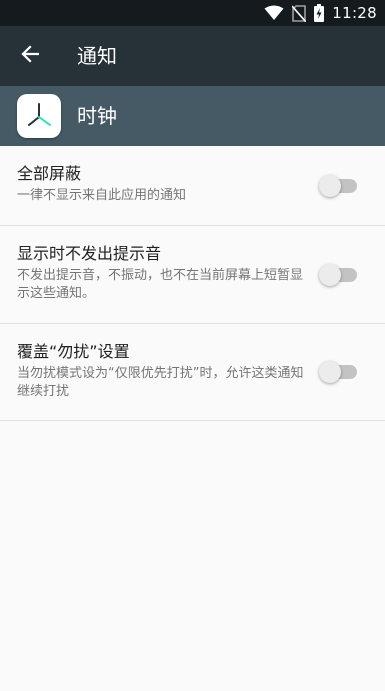 The image size is (385, 691). Describe the element at coordinates (49, 173) in the screenshot. I see `setting-title: 全部屏蔽` at that location.